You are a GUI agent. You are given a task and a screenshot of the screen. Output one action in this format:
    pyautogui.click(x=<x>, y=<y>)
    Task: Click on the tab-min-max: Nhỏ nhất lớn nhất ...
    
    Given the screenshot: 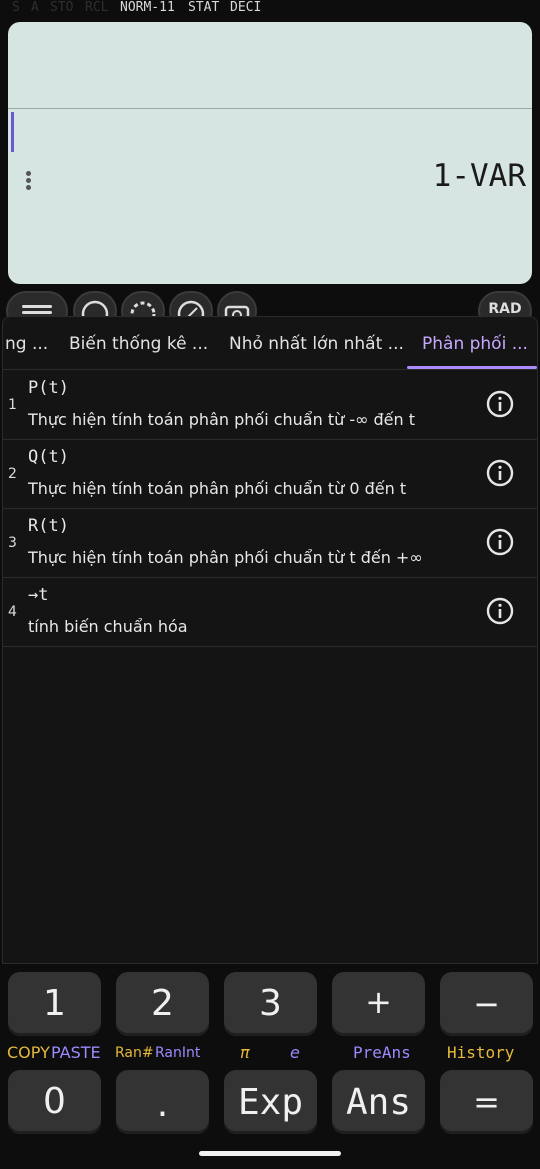 What is the action you would take?
    pyautogui.click(x=316, y=343)
    